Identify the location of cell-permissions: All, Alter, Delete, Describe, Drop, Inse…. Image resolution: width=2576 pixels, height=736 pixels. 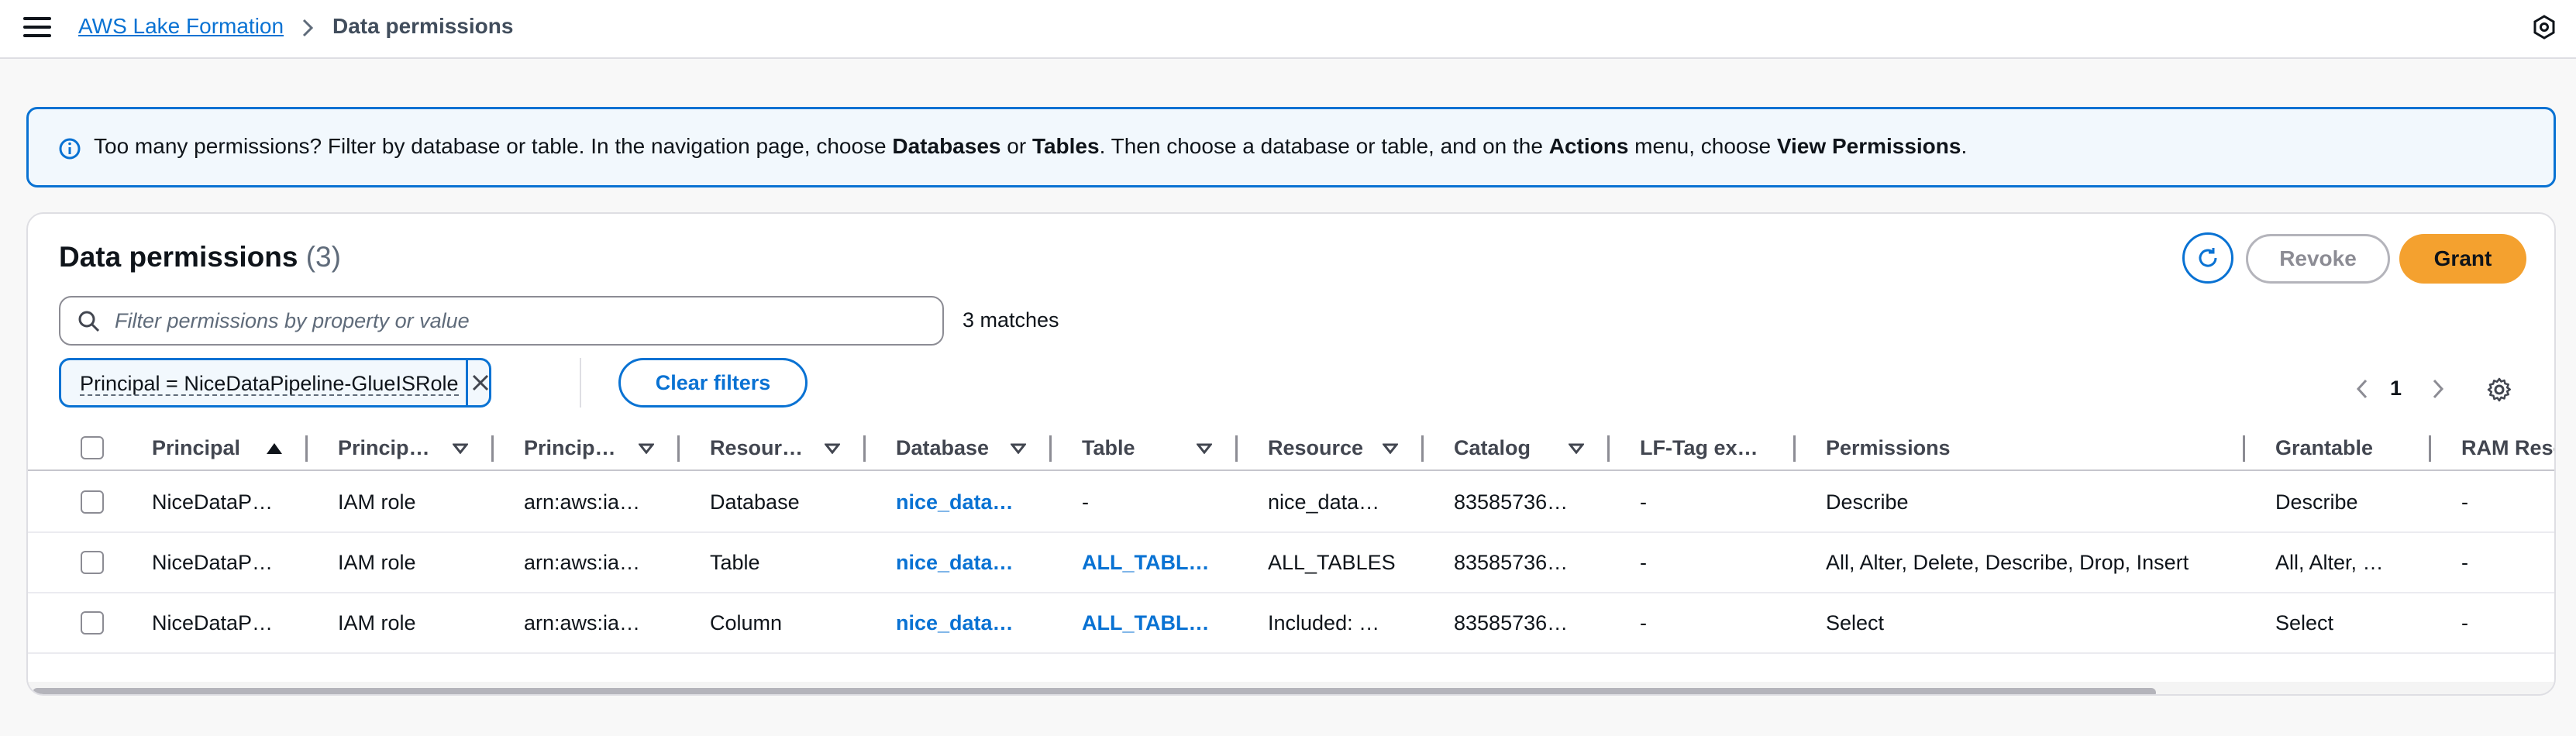
(2007, 562).